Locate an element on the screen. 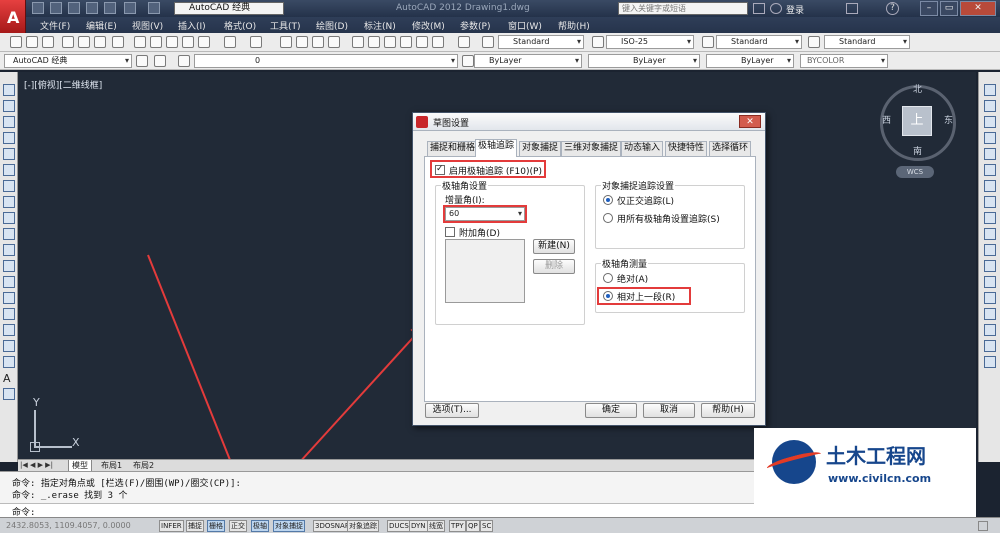  highlight-enable-polar is located at coordinates (488, 169).